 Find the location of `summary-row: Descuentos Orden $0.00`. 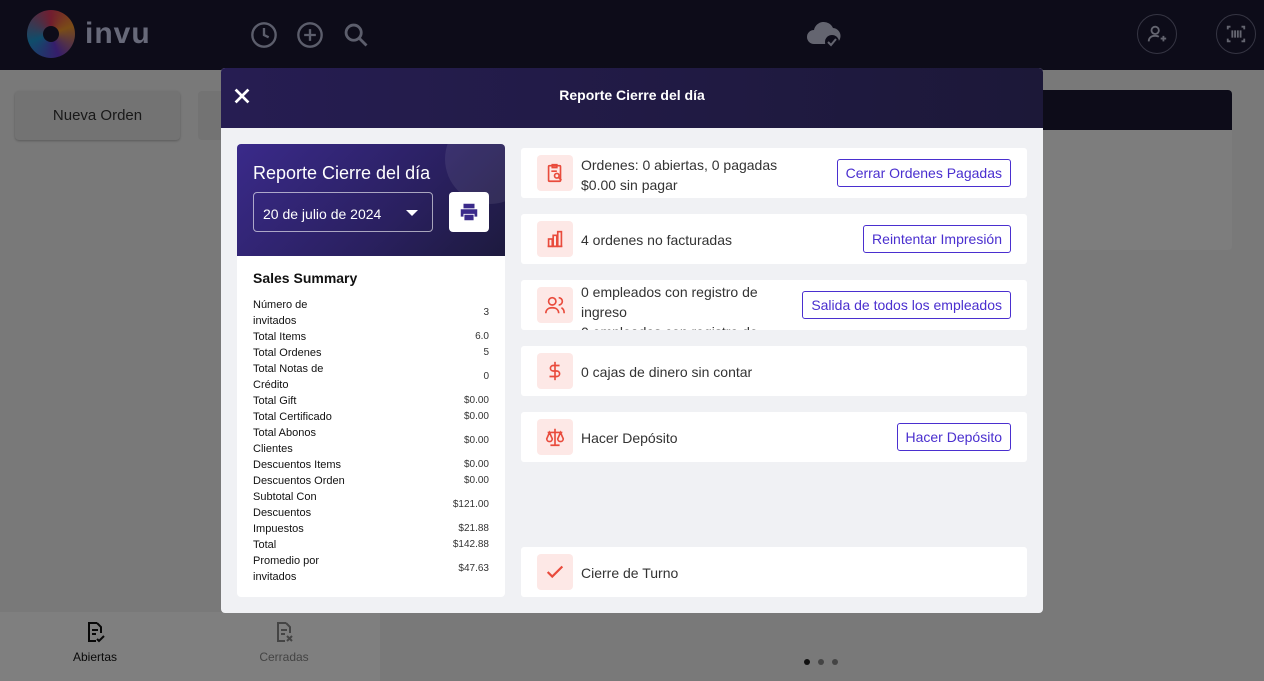

summary-row: Descuentos Orden $0.00 is located at coordinates (371, 481).